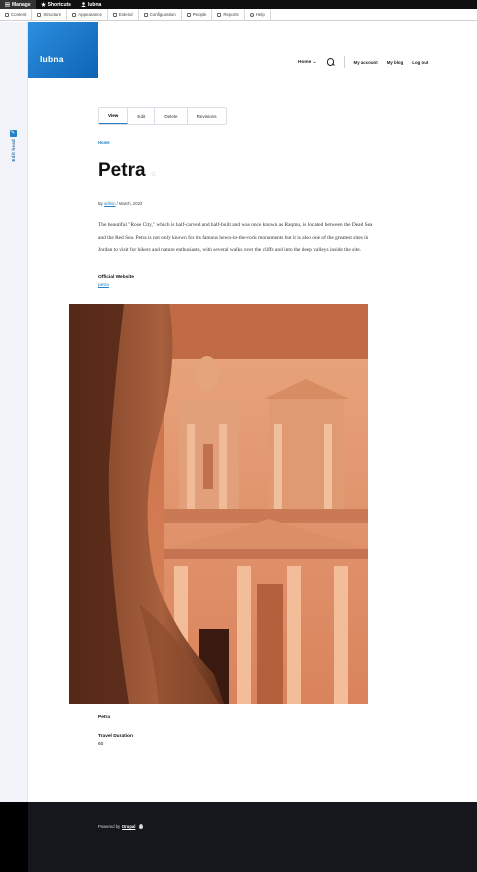 The width and height of the screenshot is (477, 872). I want to click on tab-revisions: Revisions, so click(207, 116).